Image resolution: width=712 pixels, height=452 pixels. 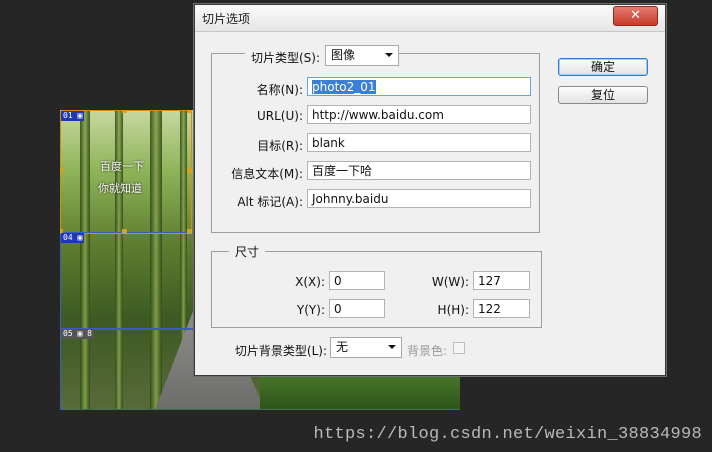 I want to click on reset-button: 复位, so click(x=603, y=95).